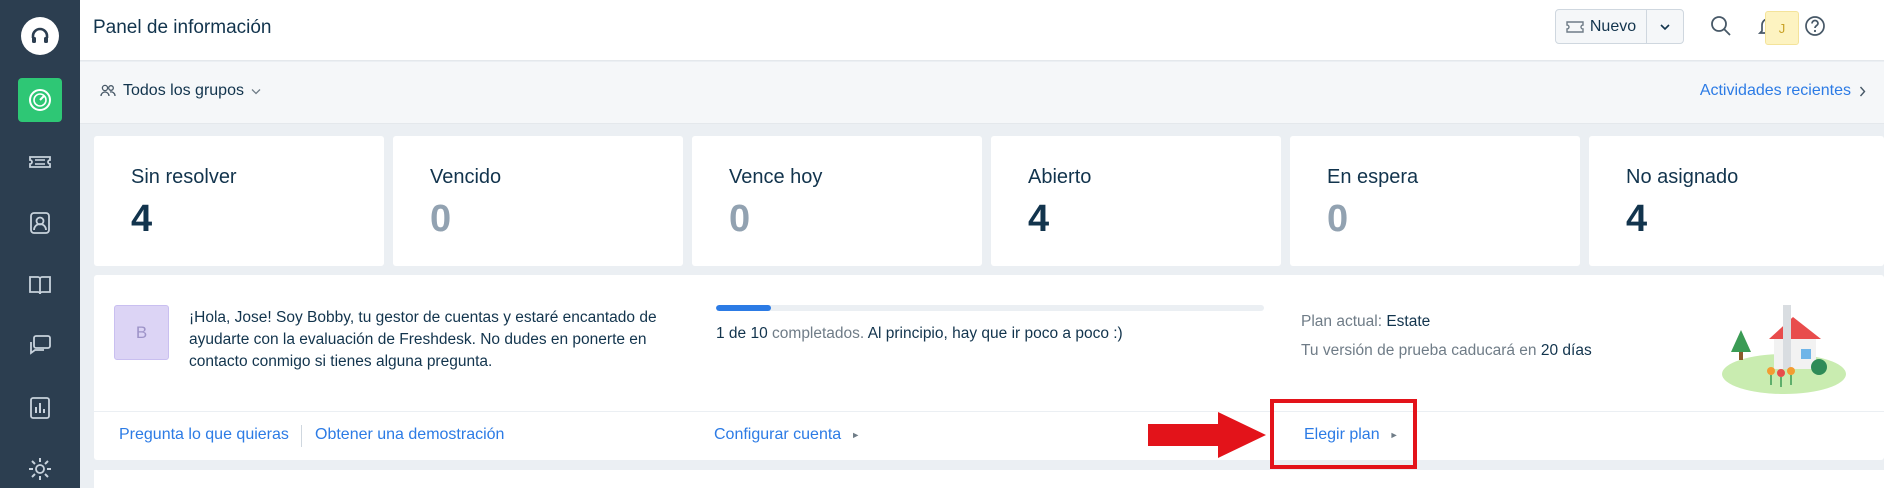 This screenshot has height=488, width=1884. Describe the element at coordinates (1446, 321) in the screenshot. I see `current-plan-line: Plan actual: Estate` at that location.